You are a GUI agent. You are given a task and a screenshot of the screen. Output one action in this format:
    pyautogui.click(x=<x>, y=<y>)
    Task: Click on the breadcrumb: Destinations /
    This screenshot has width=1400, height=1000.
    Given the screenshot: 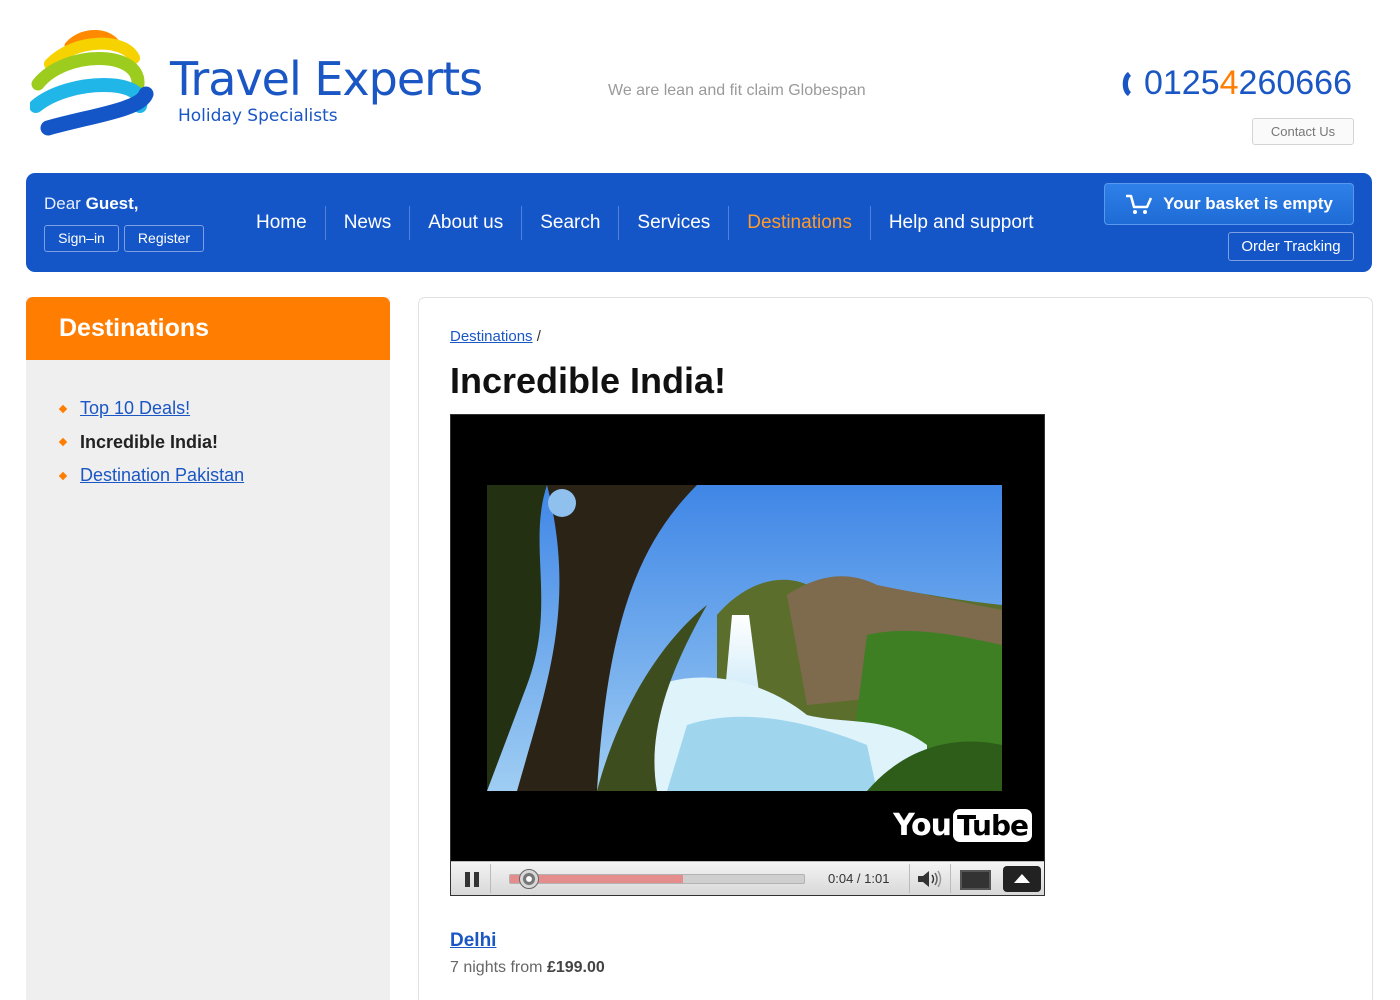 What is the action you would take?
    pyautogui.click(x=495, y=336)
    